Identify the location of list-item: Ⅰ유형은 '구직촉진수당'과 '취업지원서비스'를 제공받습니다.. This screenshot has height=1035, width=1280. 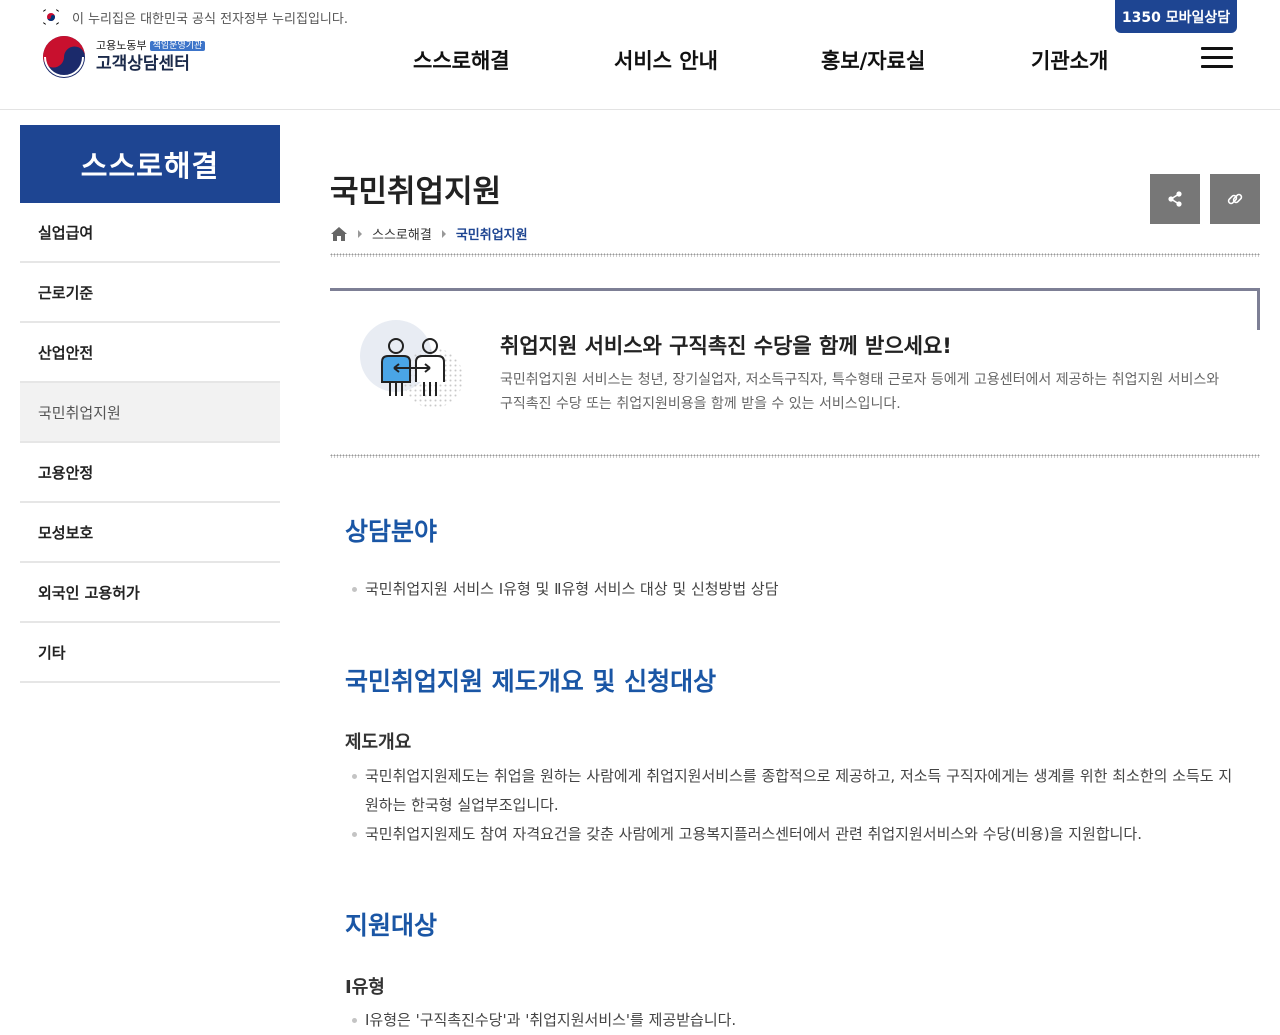
(795, 1020).